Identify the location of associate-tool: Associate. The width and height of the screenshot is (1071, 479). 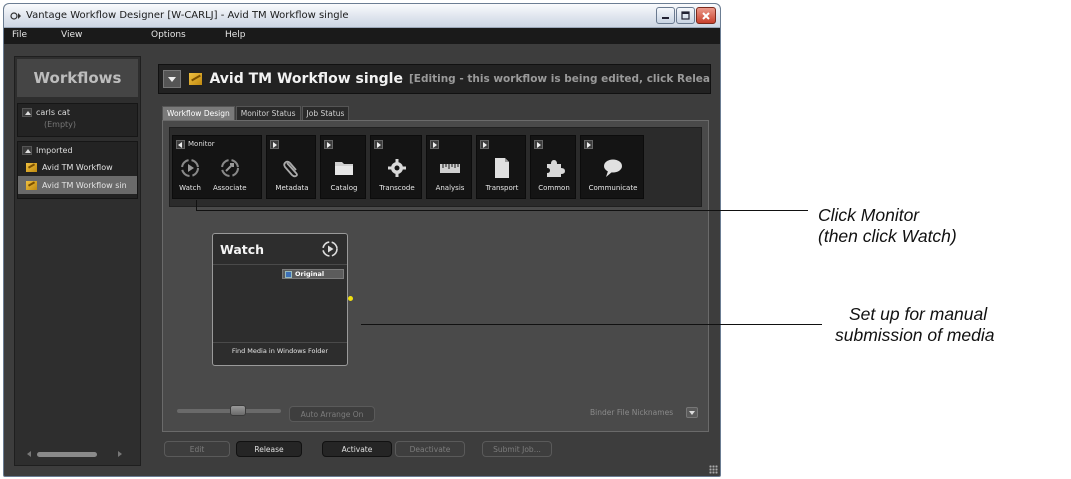
(230, 177).